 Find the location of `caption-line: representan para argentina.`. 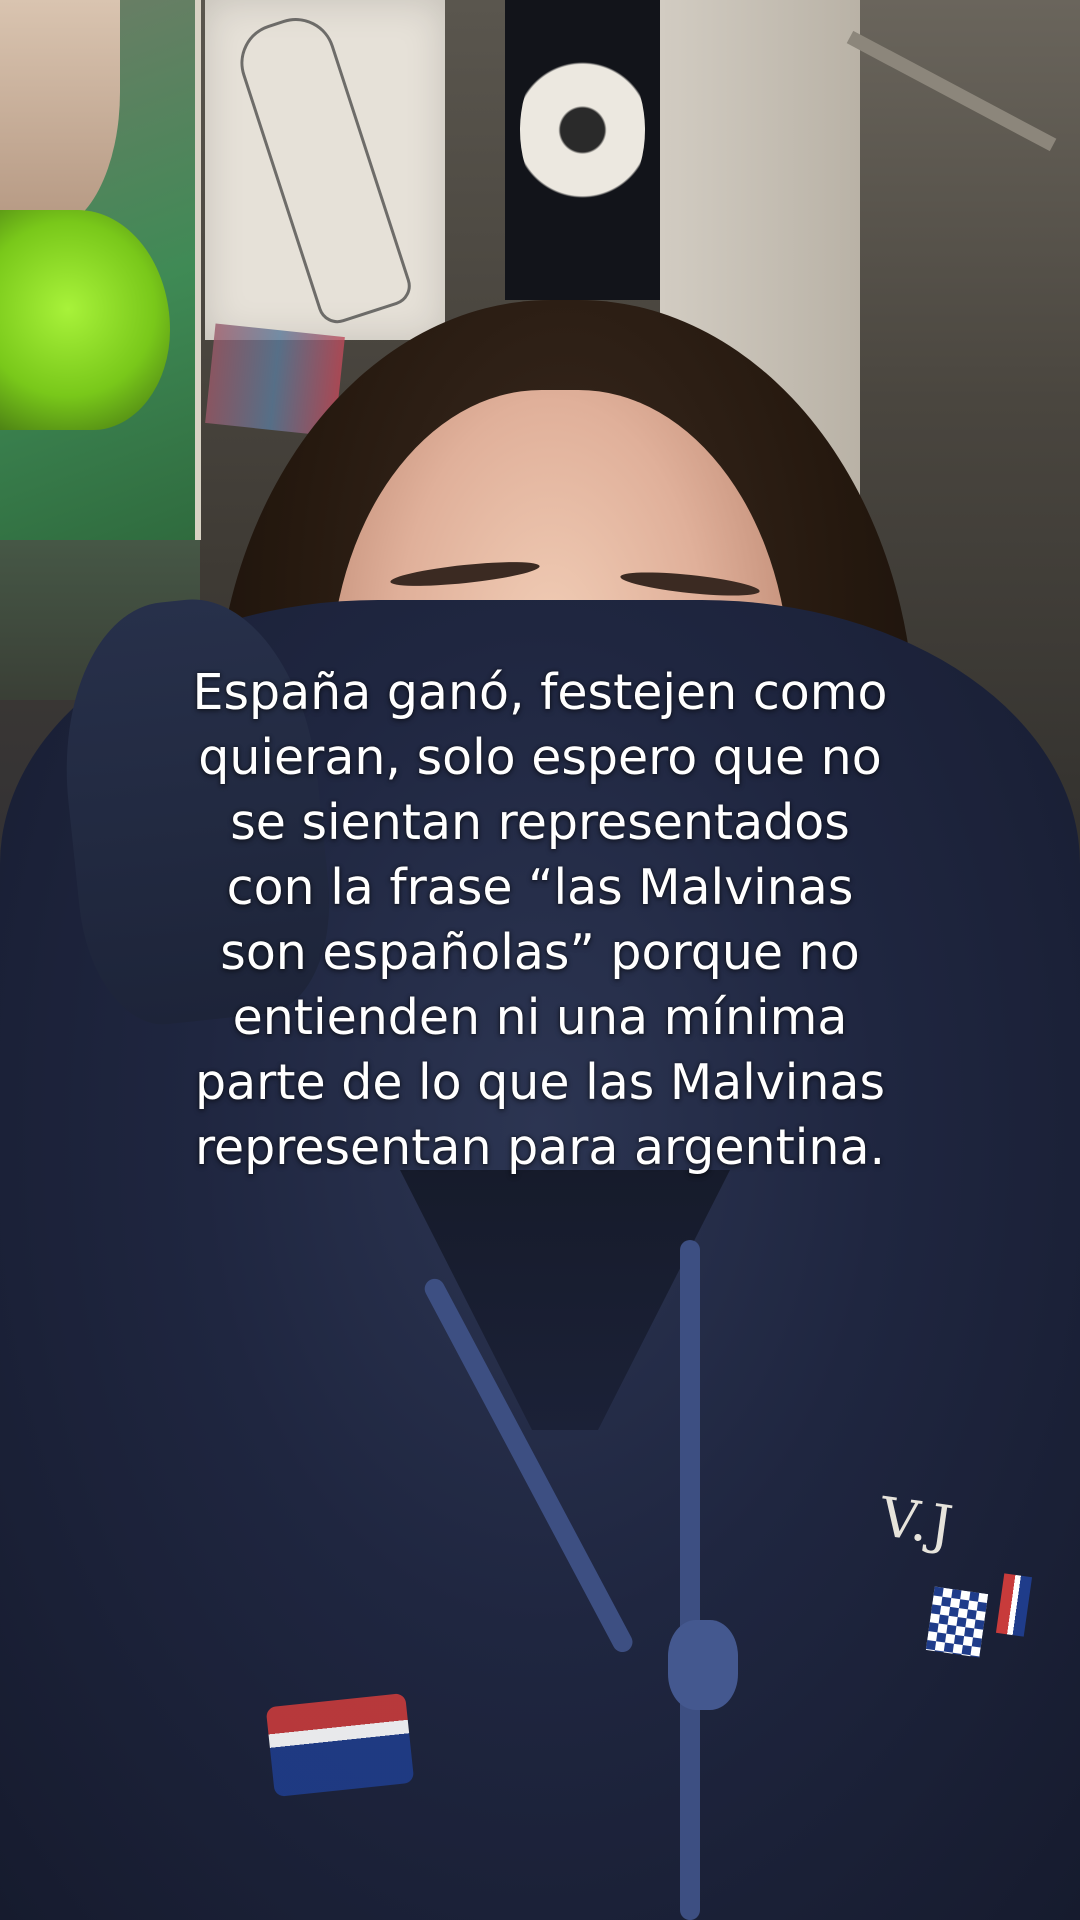

caption-line: representan para argentina. is located at coordinates (540, 1147).